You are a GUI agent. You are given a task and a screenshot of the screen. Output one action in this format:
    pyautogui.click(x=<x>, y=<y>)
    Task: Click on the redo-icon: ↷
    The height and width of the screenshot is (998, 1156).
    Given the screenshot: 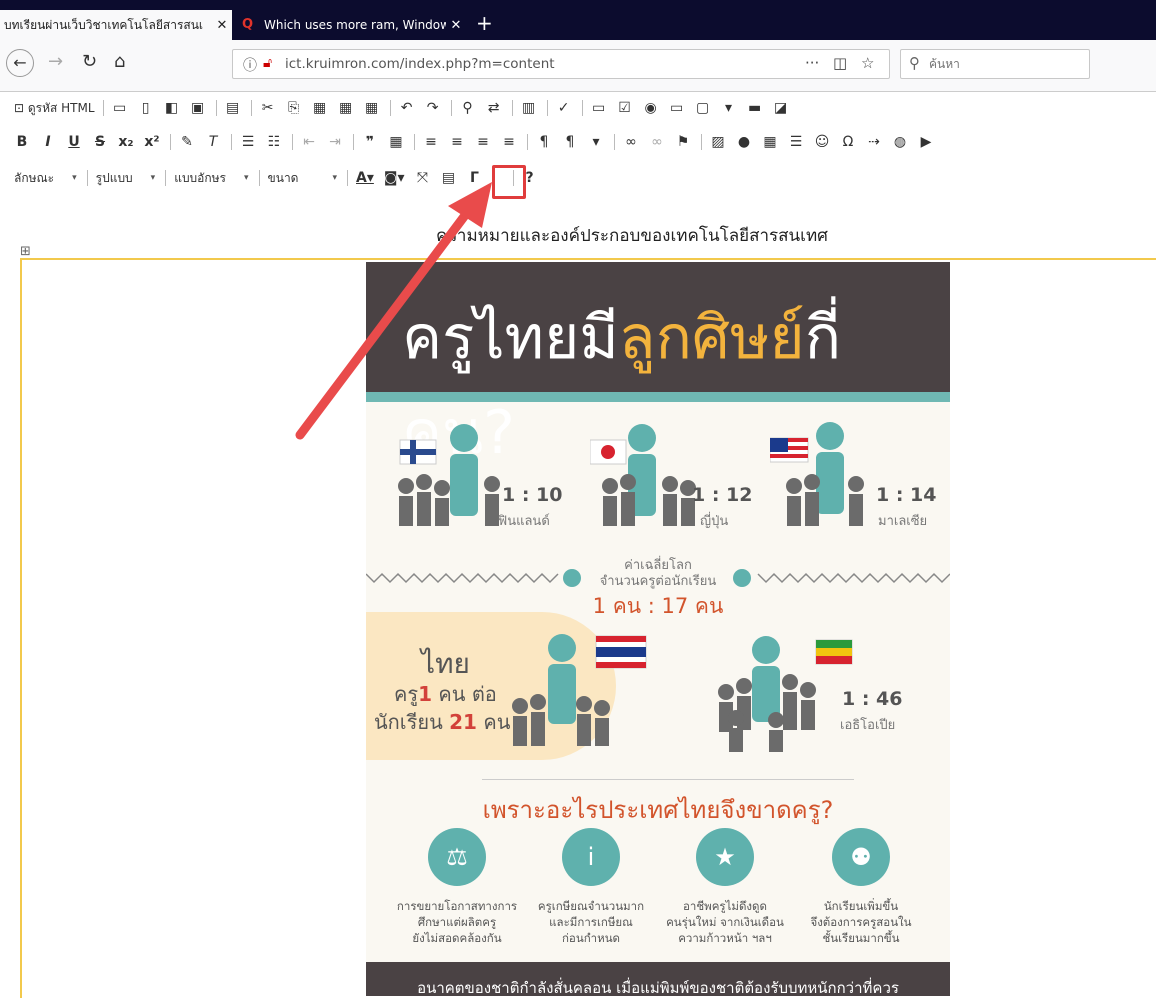 What is the action you would take?
    pyautogui.click(x=433, y=108)
    